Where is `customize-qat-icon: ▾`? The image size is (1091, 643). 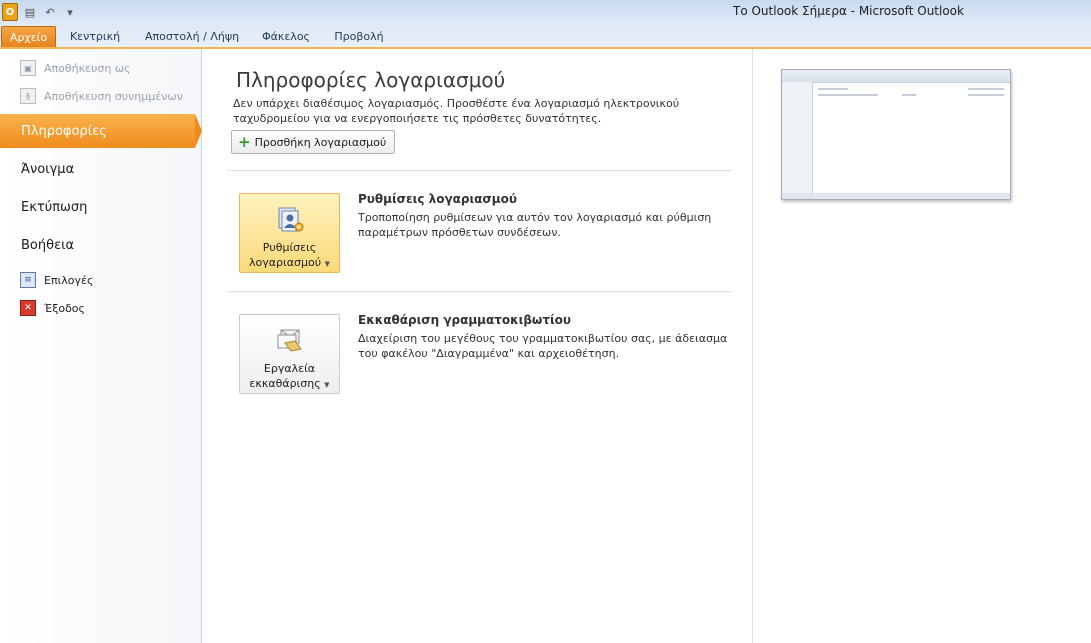
customize-qat-icon: ▾ is located at coordinates (70, 12).